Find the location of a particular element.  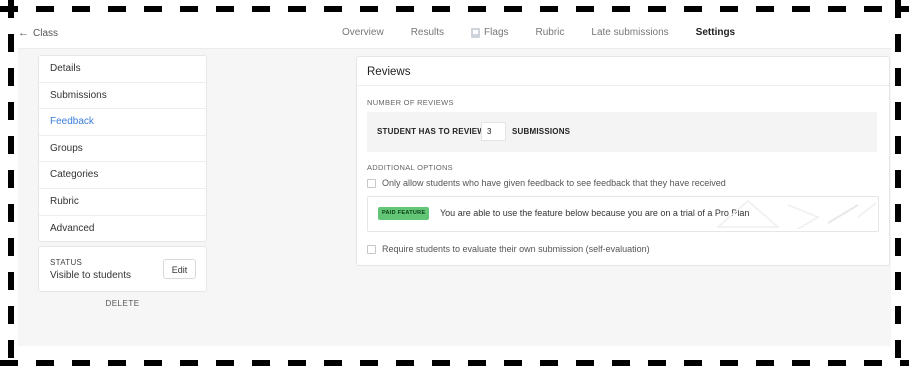

frame-bottom-border is located at coordinates (454, 363).